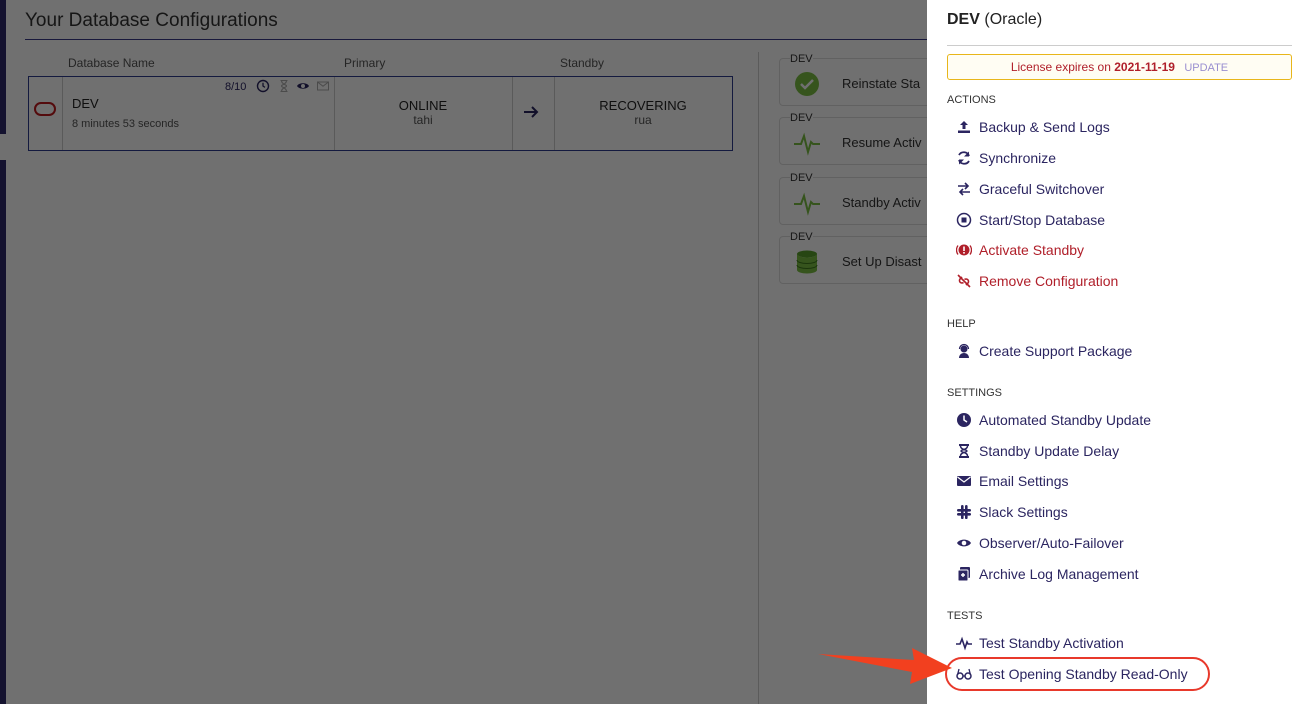  I want to click on menu-automated-standby-update: Automated Standby Update, so click(1053, 420).